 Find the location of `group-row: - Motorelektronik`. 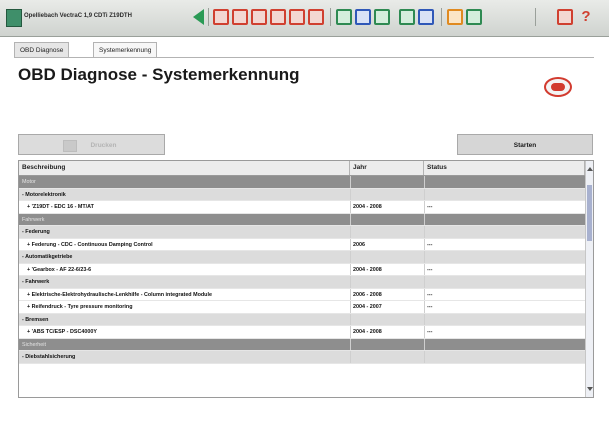

group-row: - Motorelektronik is located at coordinates (302, 194).